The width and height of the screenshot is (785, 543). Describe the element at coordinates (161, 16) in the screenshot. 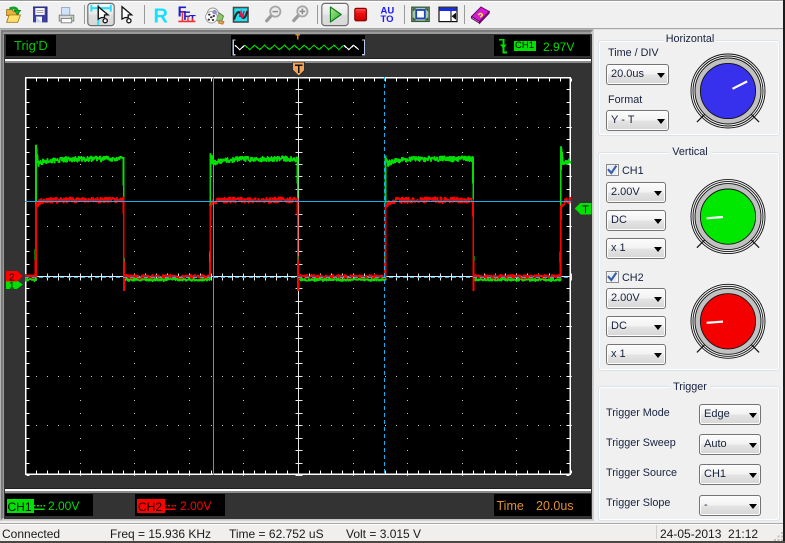

I see `svg-text: R` at that location.